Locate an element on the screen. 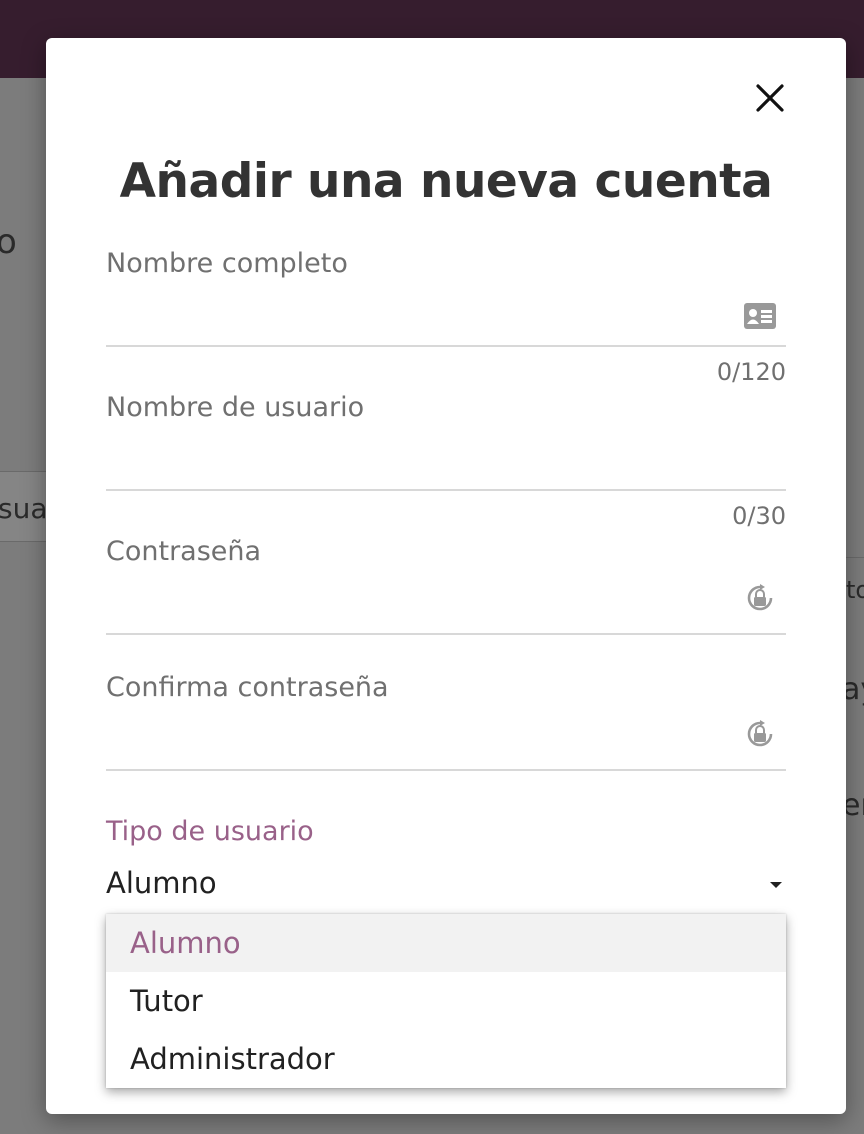  user-type-label: Tipo de usuario is located at coordinates (210, 831).